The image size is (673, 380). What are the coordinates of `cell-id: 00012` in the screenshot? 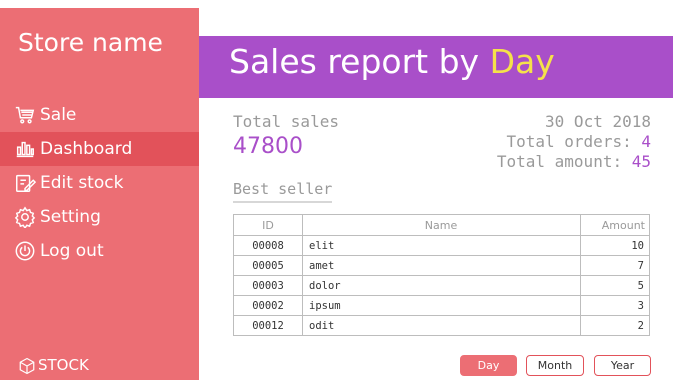 It's located at (268, 325).